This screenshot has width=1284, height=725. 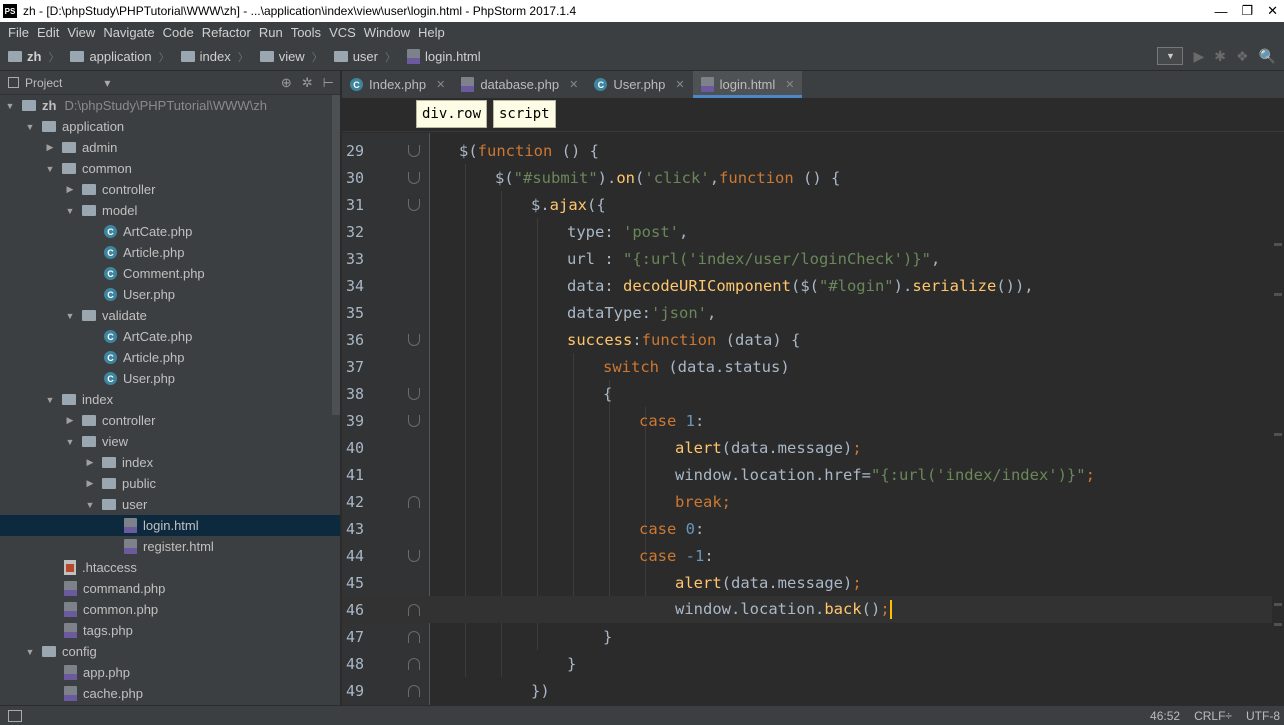 I want to click on caret-position: 46:52, so click(x=1165, y=716).